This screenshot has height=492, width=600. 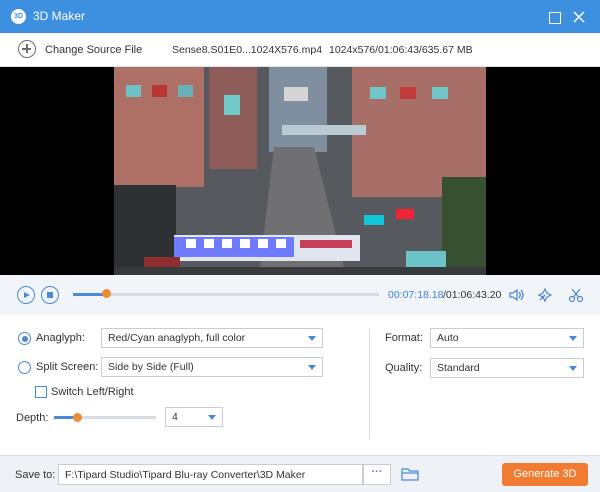 I want to click on playback-progress-thumb, so click(x=107, y=293).